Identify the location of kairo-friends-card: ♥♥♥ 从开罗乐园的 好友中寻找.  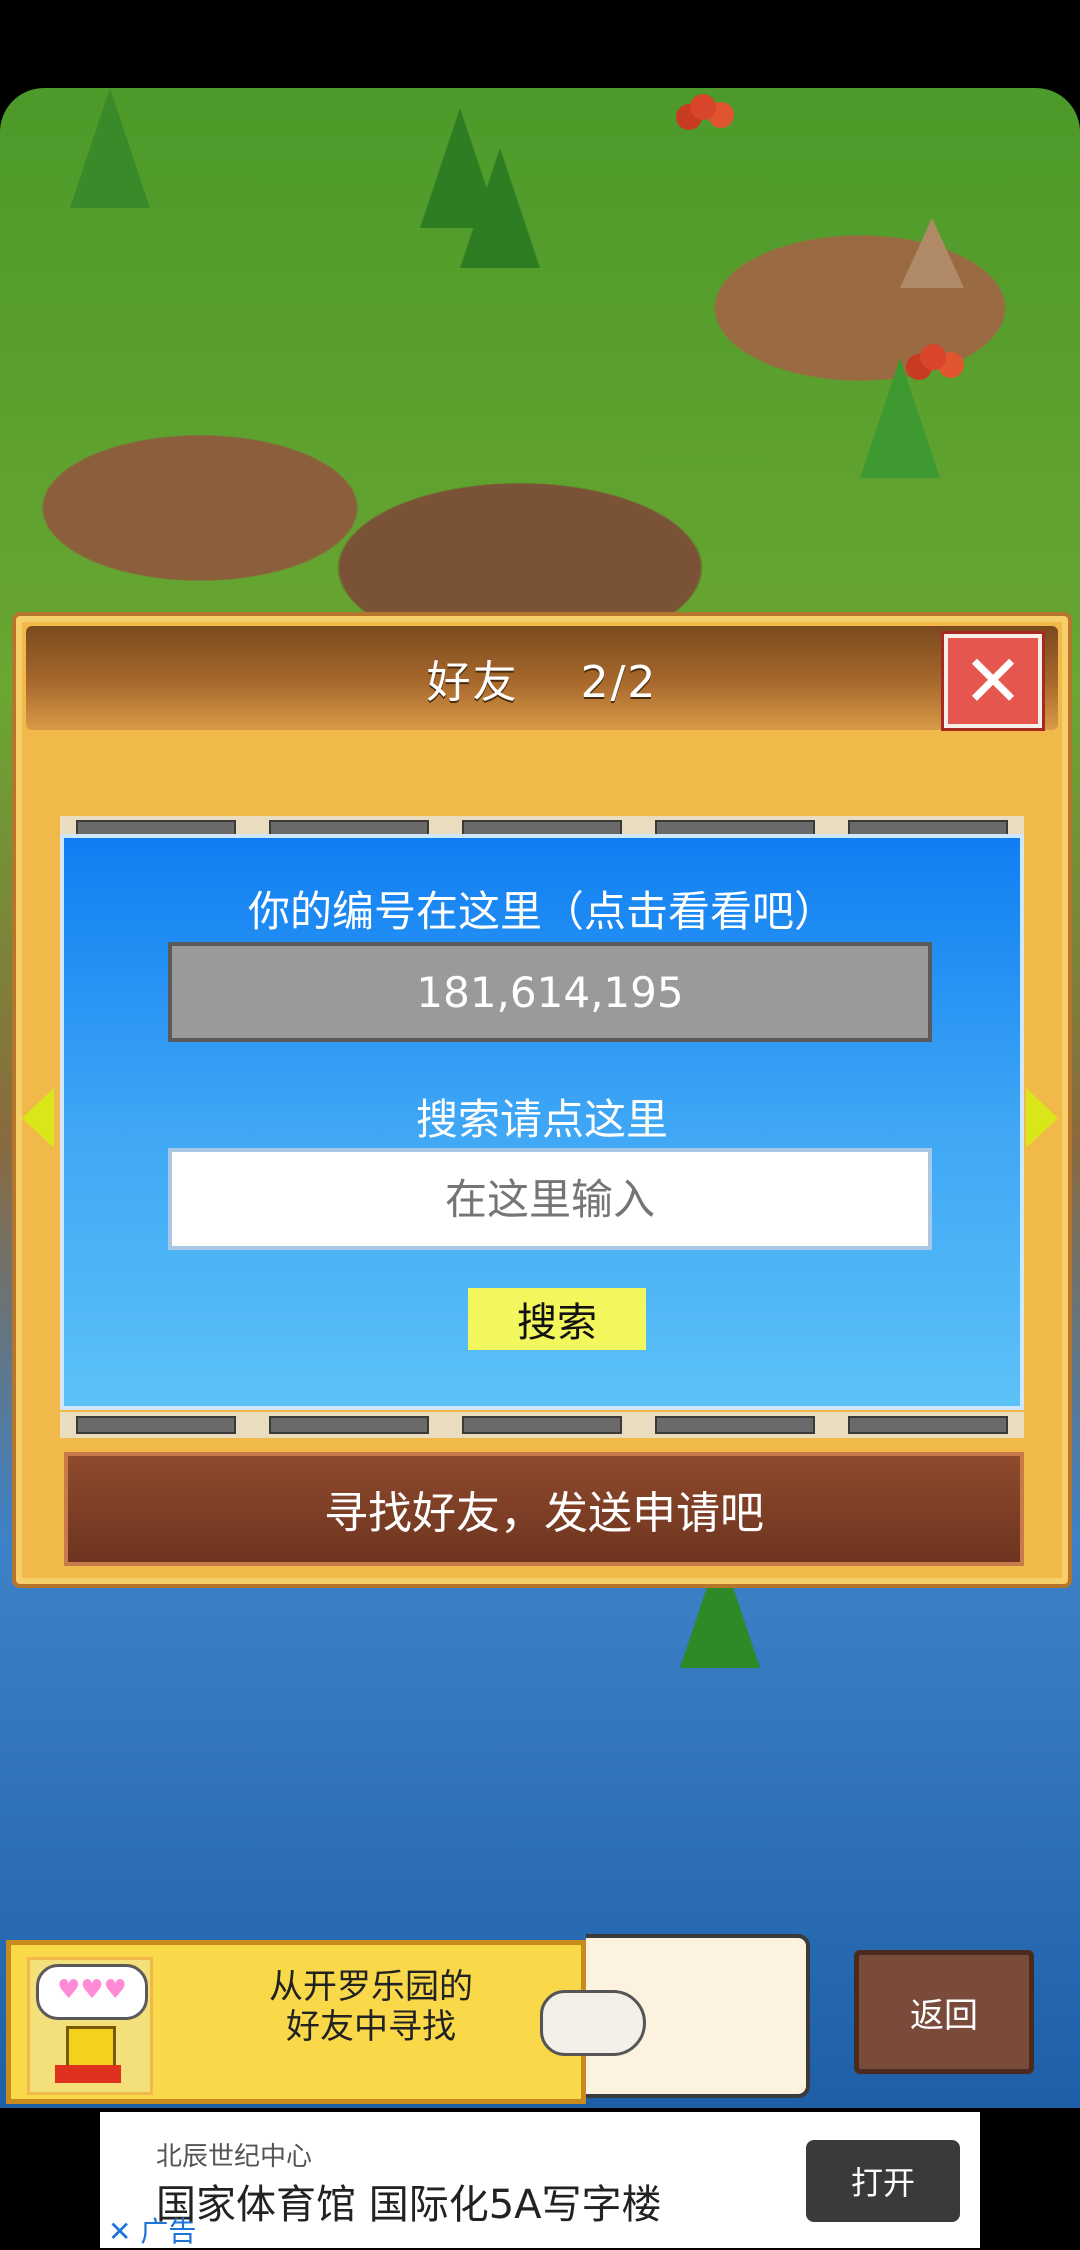
(296, 2022).